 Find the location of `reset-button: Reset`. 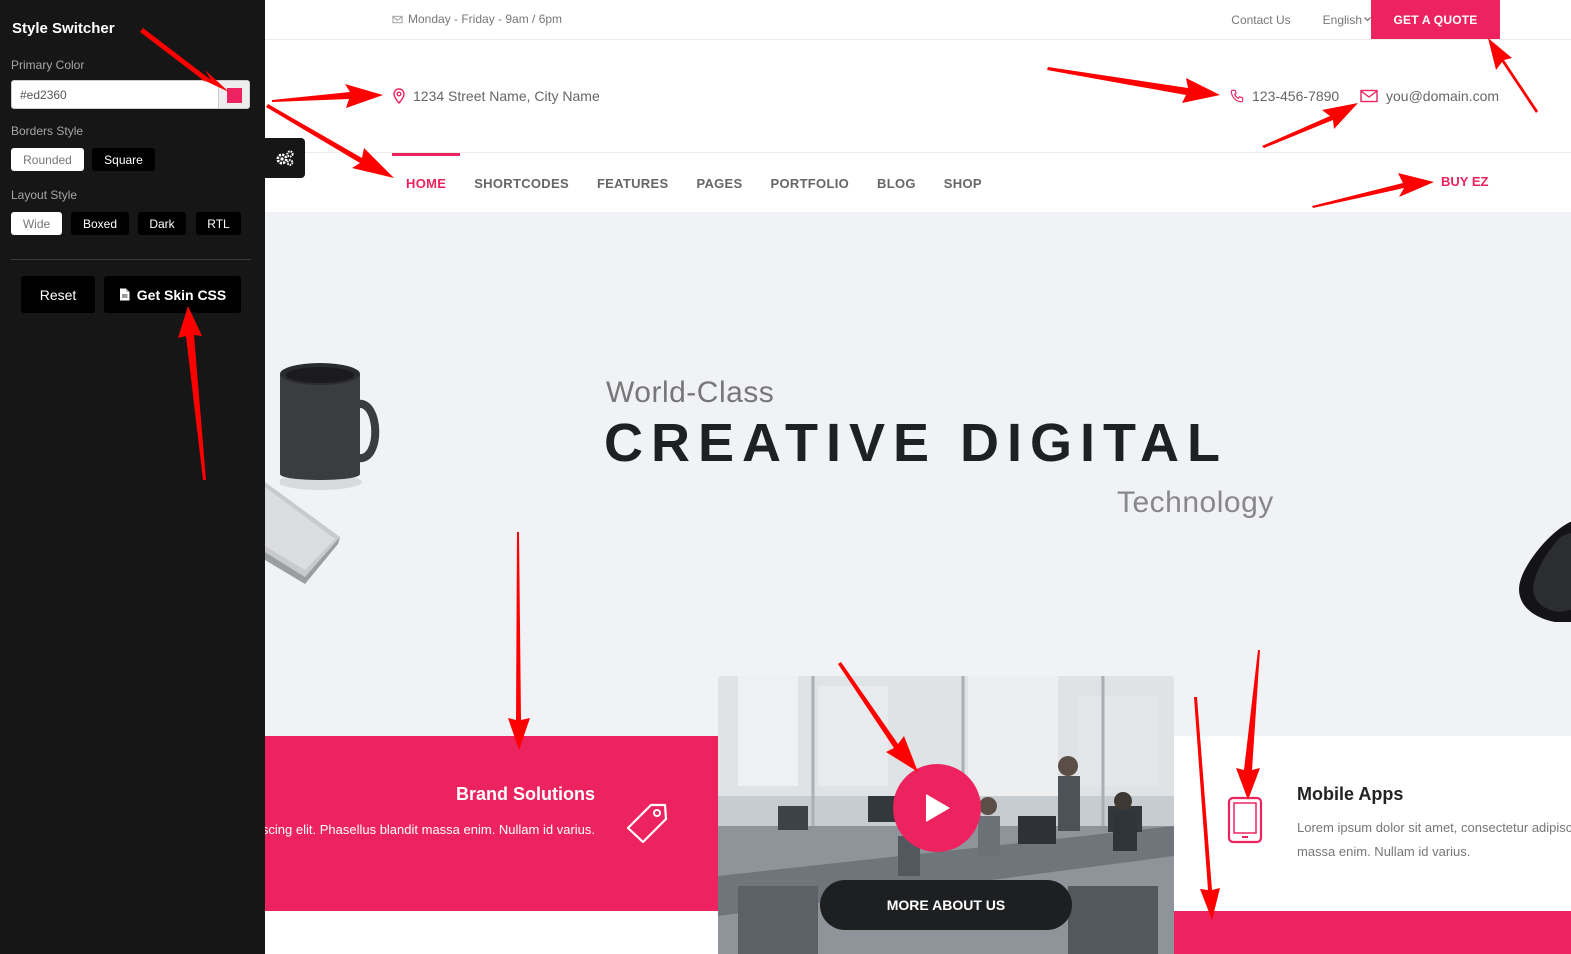

reset-button: Reset is located at coordinates (58, 294).